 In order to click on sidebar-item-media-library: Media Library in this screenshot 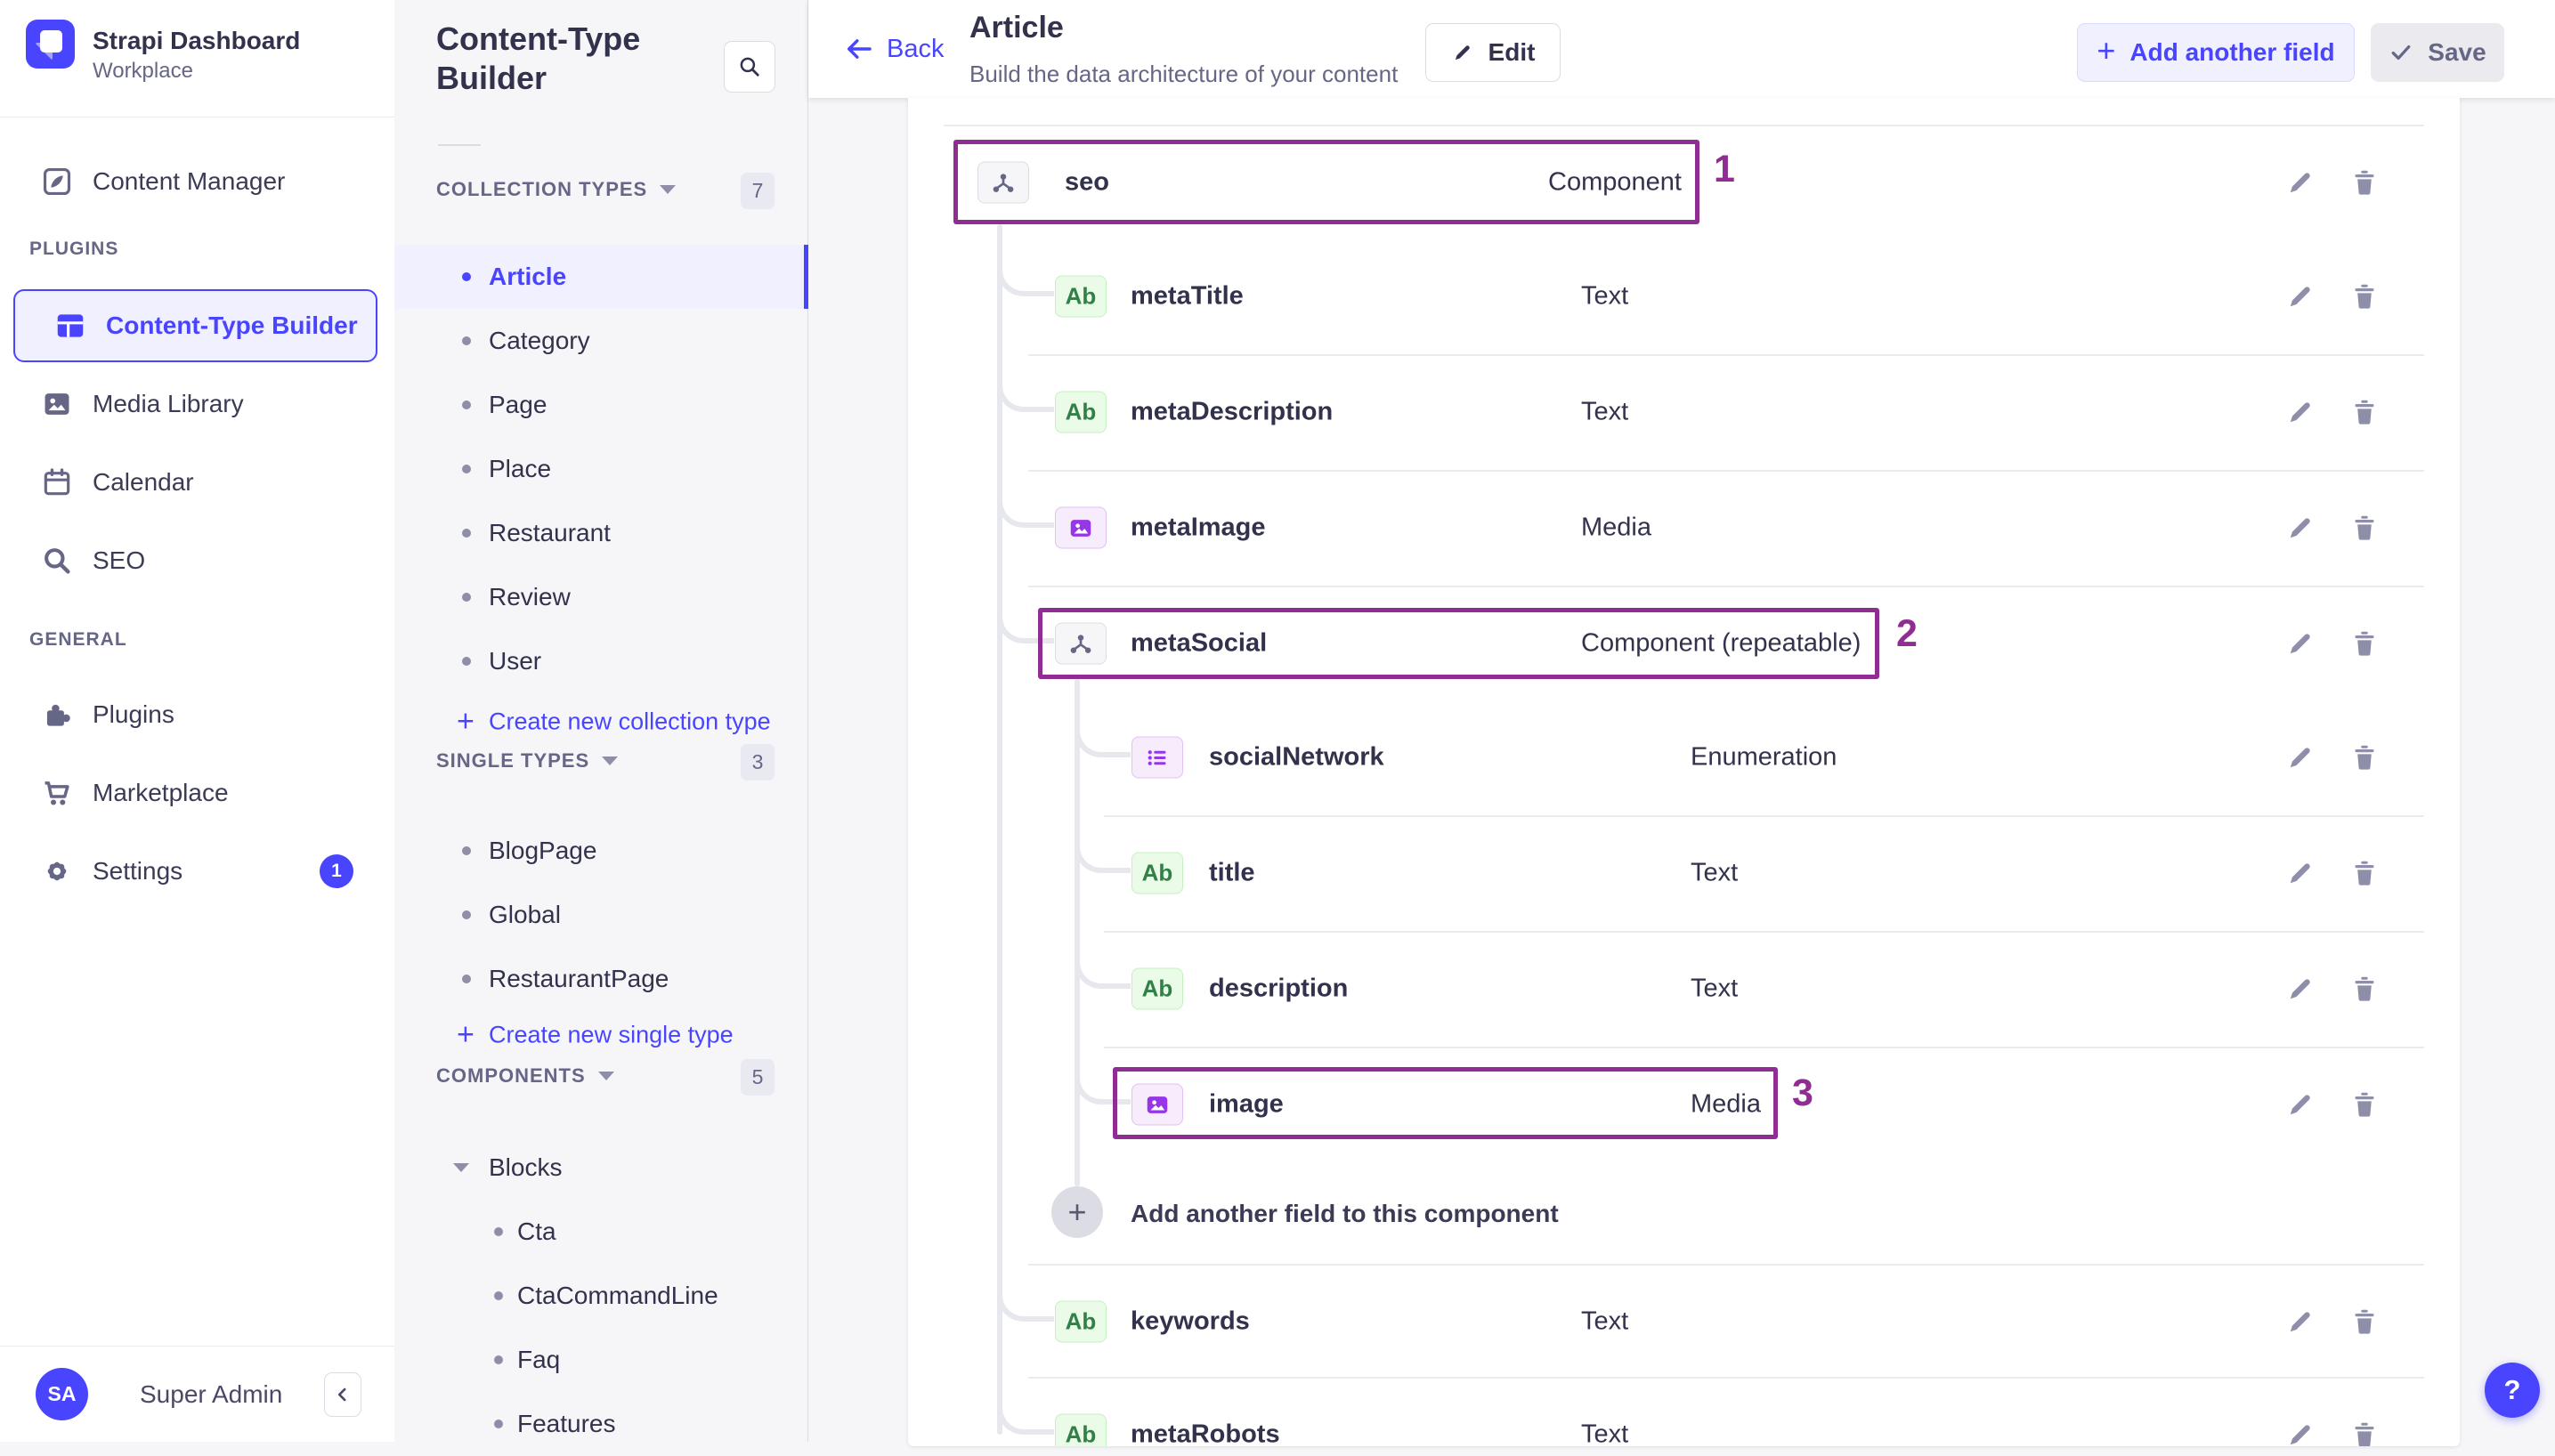, I will do `click(197, 404)`.